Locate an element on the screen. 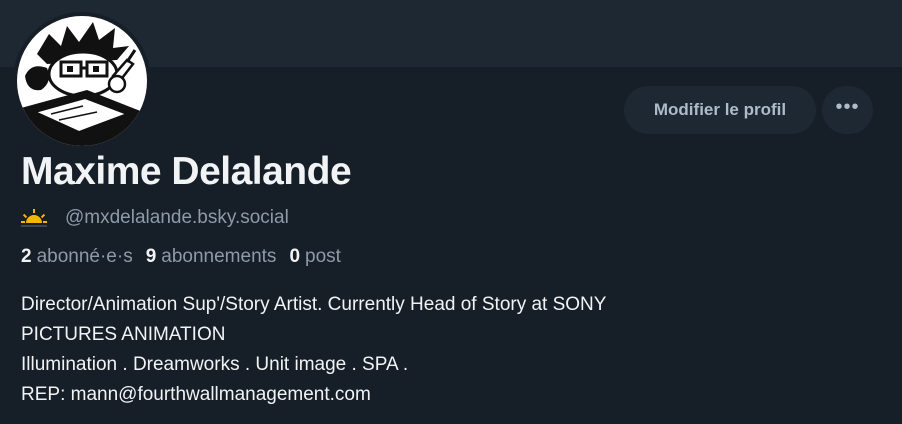 The width and height of the screenshot is (902, 424). following-stat: 9 abonnements is located at coordinates (211, 257).